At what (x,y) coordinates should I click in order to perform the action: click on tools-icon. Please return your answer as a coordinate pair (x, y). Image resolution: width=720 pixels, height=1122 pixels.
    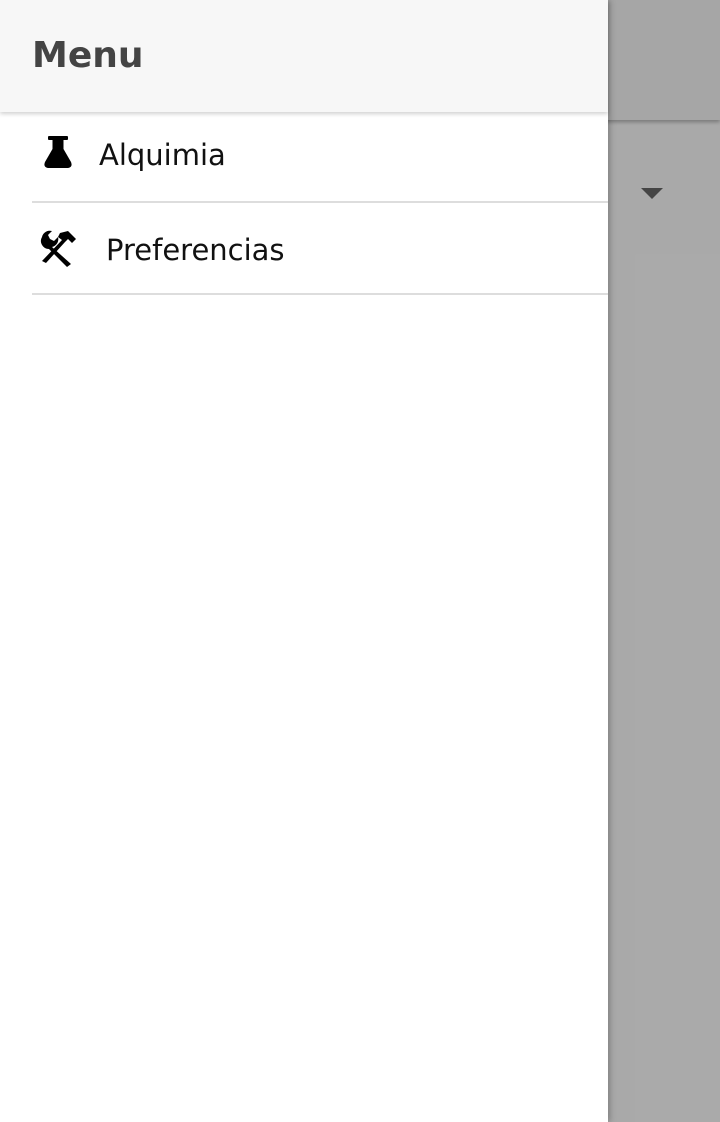
    Looking at the image, I should click on (58, 248).